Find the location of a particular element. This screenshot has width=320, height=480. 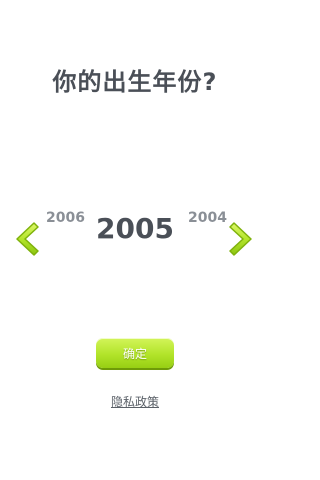

chevron-right-icon is located at coordinates (240, 239).